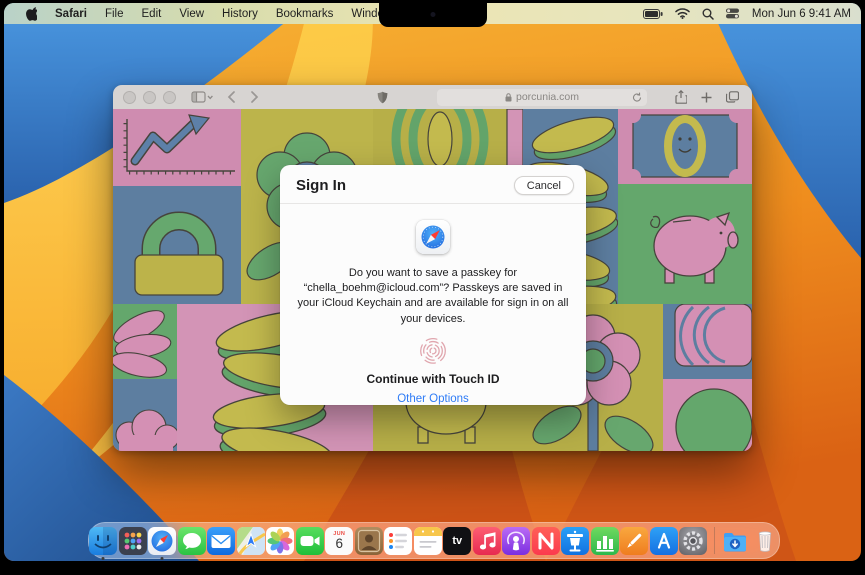 Image resolution: width=865 pixels, height=575 pixels. I want to click on menu-item-bookmarks: Bookmarks, so click(305, 14).